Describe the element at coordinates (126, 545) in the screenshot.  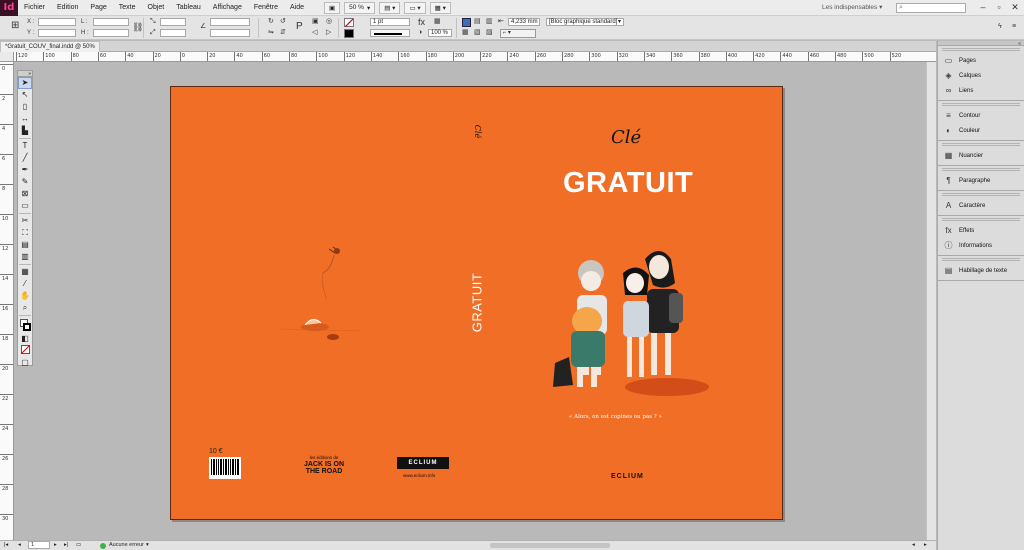
I see `preflight-status: Aucune erreur` at that location.